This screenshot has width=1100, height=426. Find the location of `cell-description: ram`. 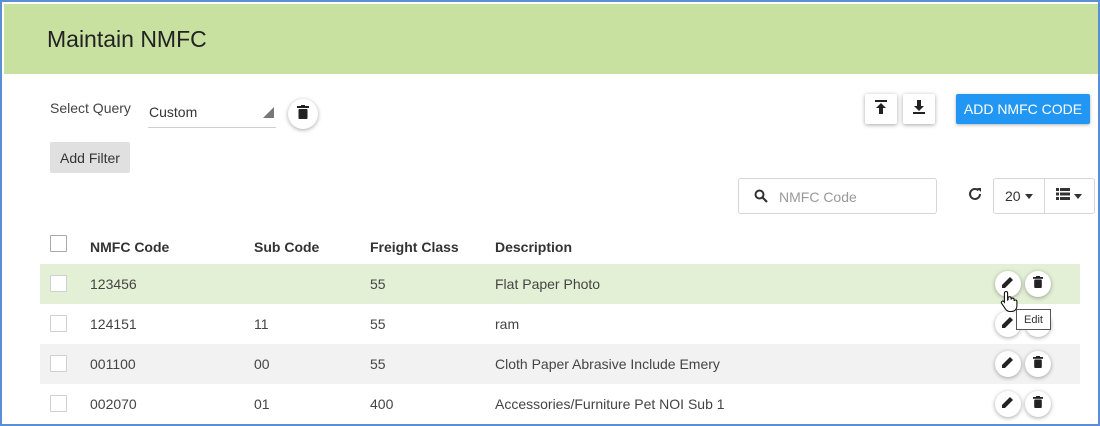

cell-description: ram is located at coordinates (507, 324).